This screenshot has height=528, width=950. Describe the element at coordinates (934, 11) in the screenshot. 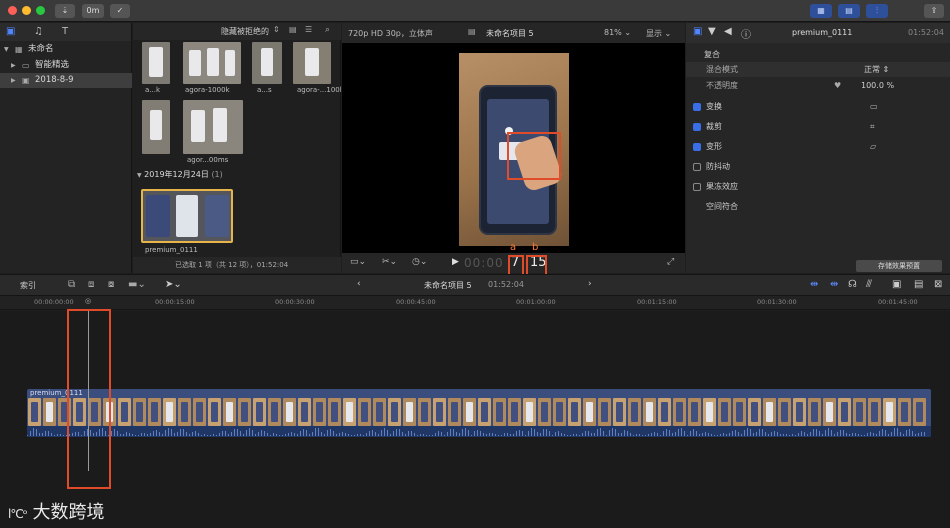

I see `share-button: ⇪` at that location.